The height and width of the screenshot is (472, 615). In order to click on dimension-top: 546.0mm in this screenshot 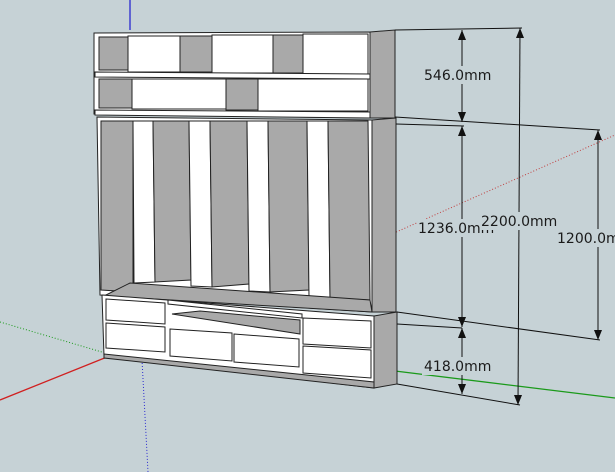, I will do `click(458, 76)`.